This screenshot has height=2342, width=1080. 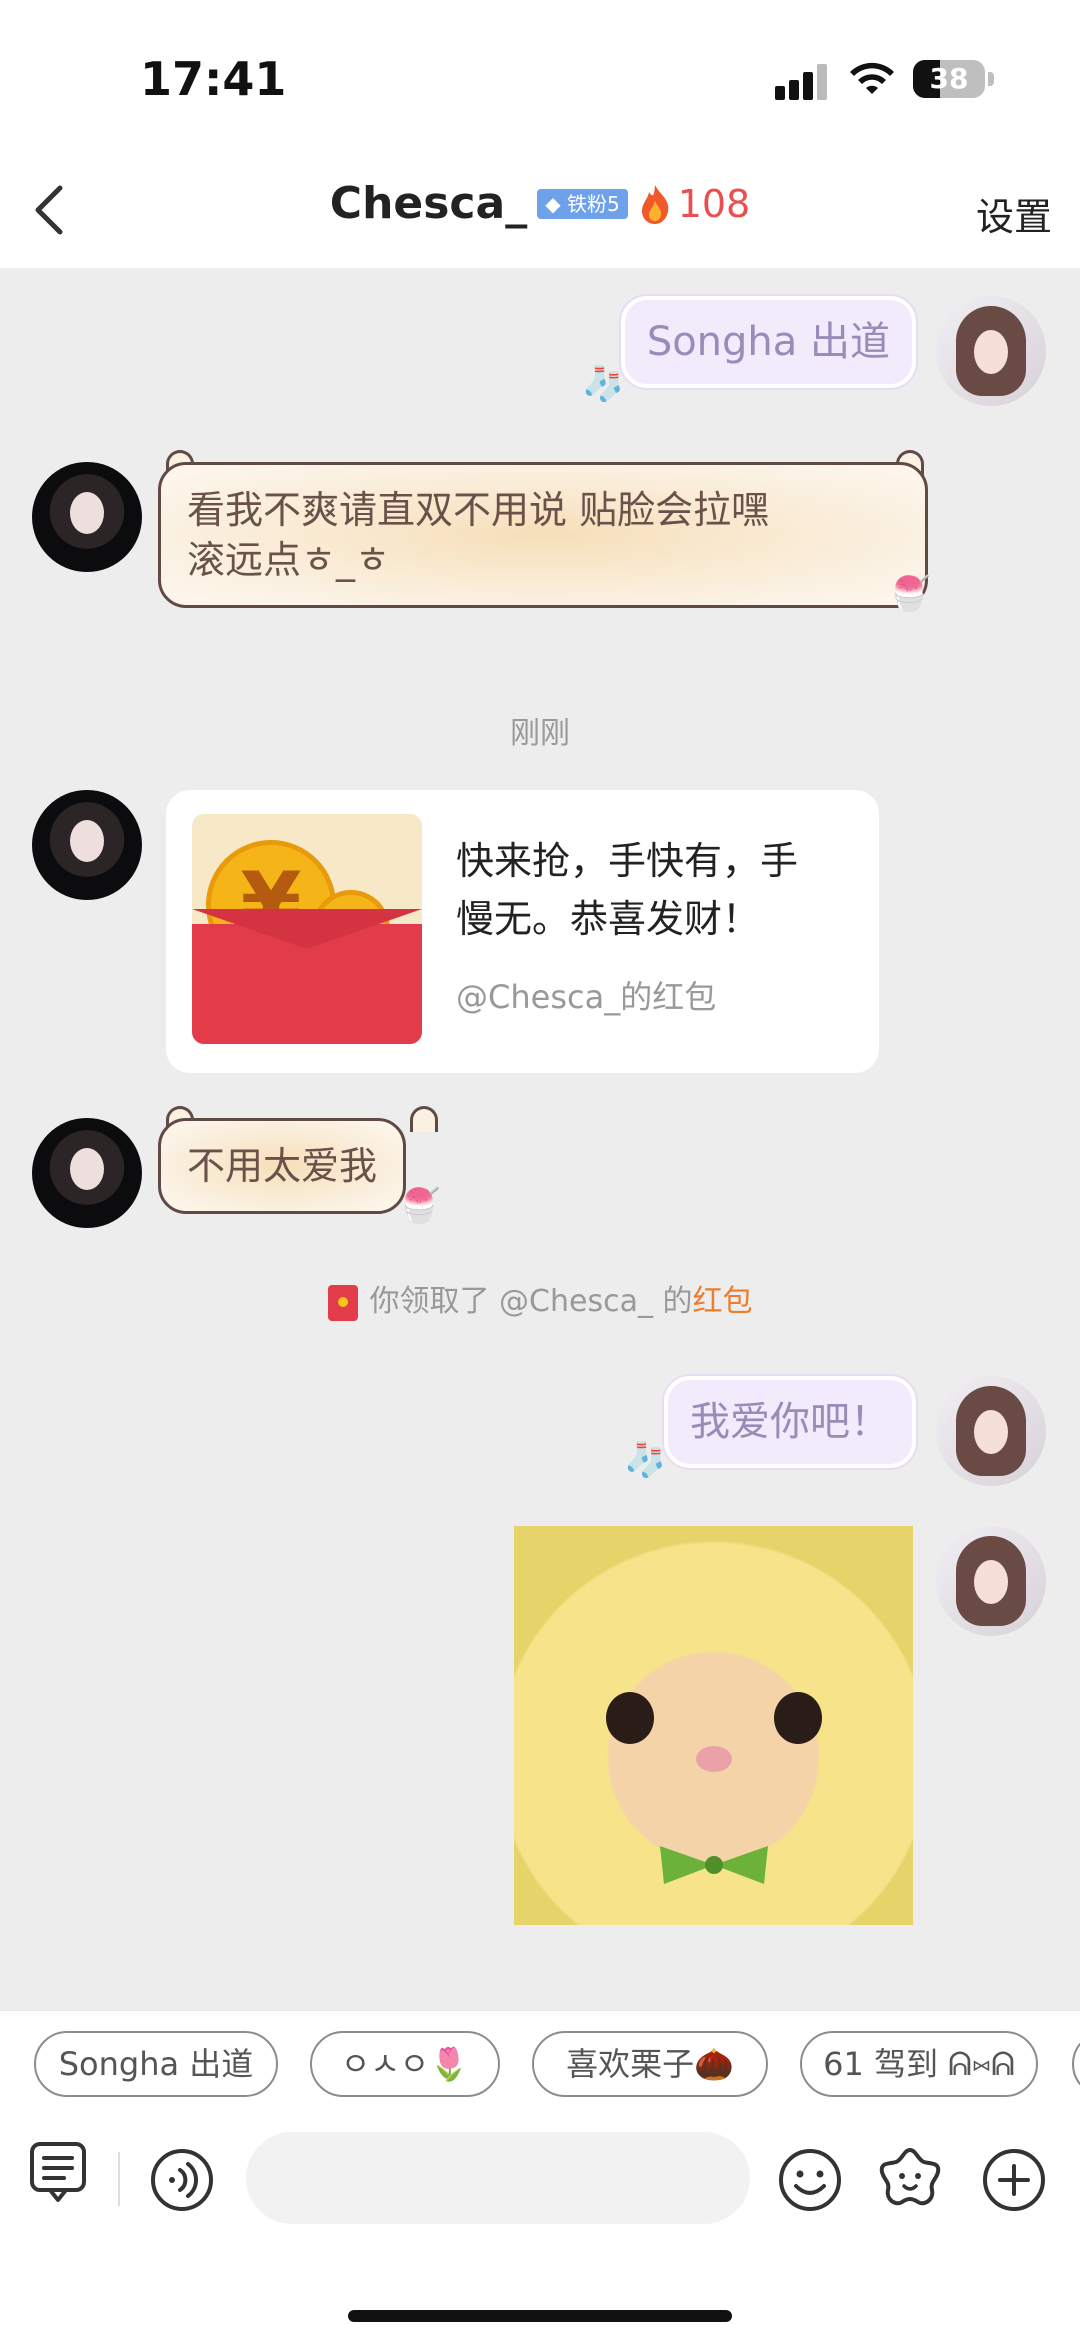 What do you see at coordinates (119, 2179) in the screenshot?
I see `divider` at bounding box center [119, 2179].